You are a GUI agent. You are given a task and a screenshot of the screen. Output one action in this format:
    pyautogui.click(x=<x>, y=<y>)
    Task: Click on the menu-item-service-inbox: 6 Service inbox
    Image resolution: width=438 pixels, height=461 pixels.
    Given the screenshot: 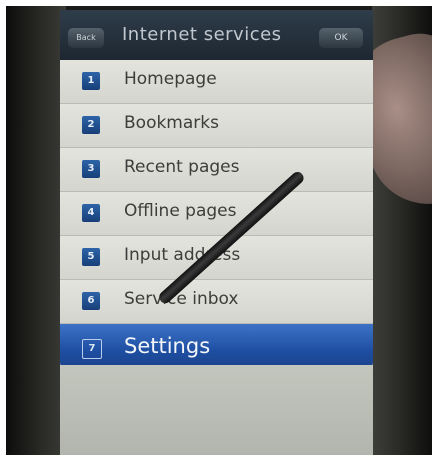 What is the action you would take?
    pyautogui.click(x=216, y=302)
    